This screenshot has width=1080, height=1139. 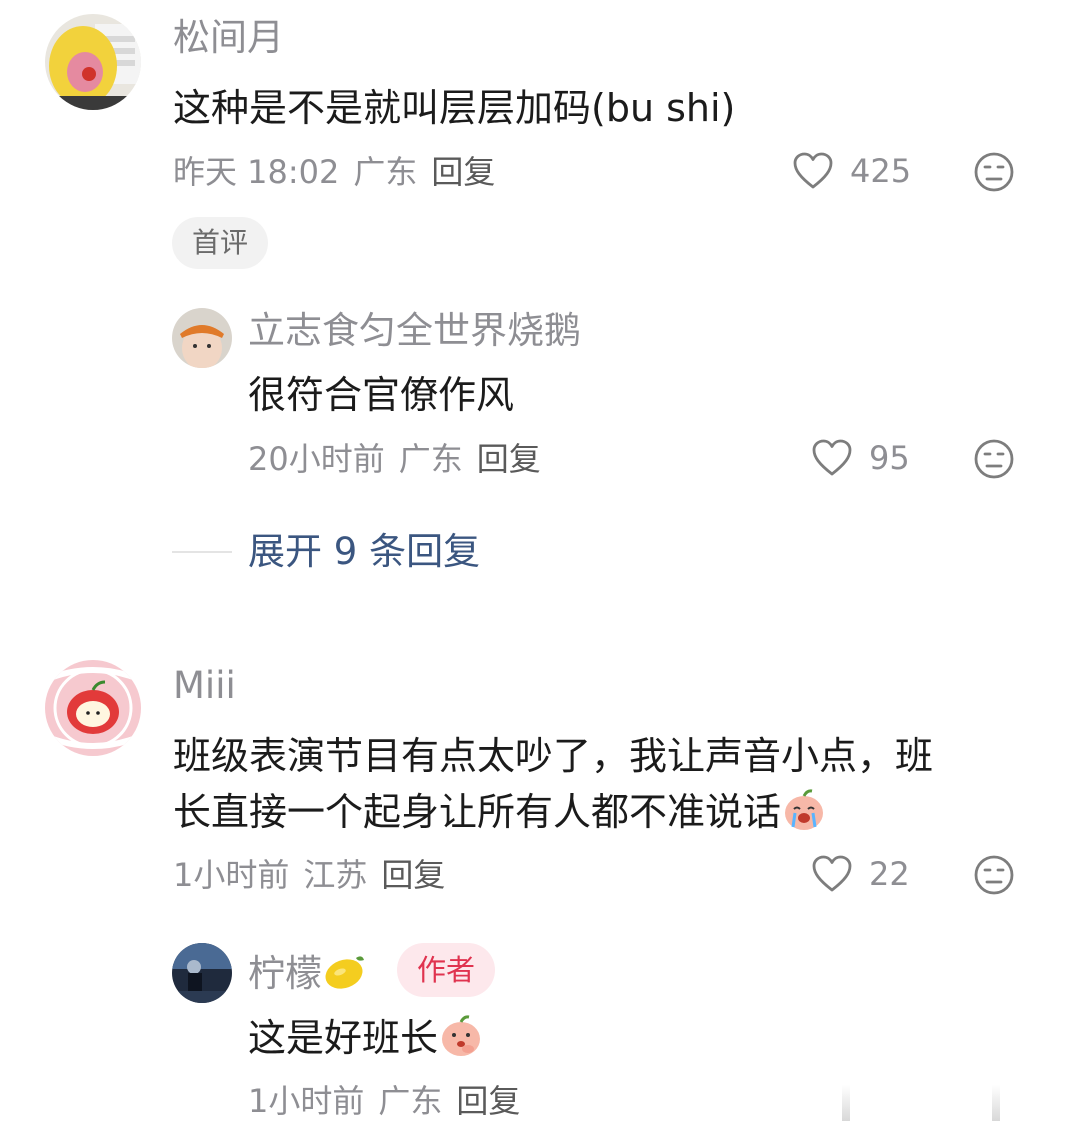 What do you see at coordinates (446, 970) in the screenshot?
I see `author-badge: 作者` at bounding box center [446, 970].